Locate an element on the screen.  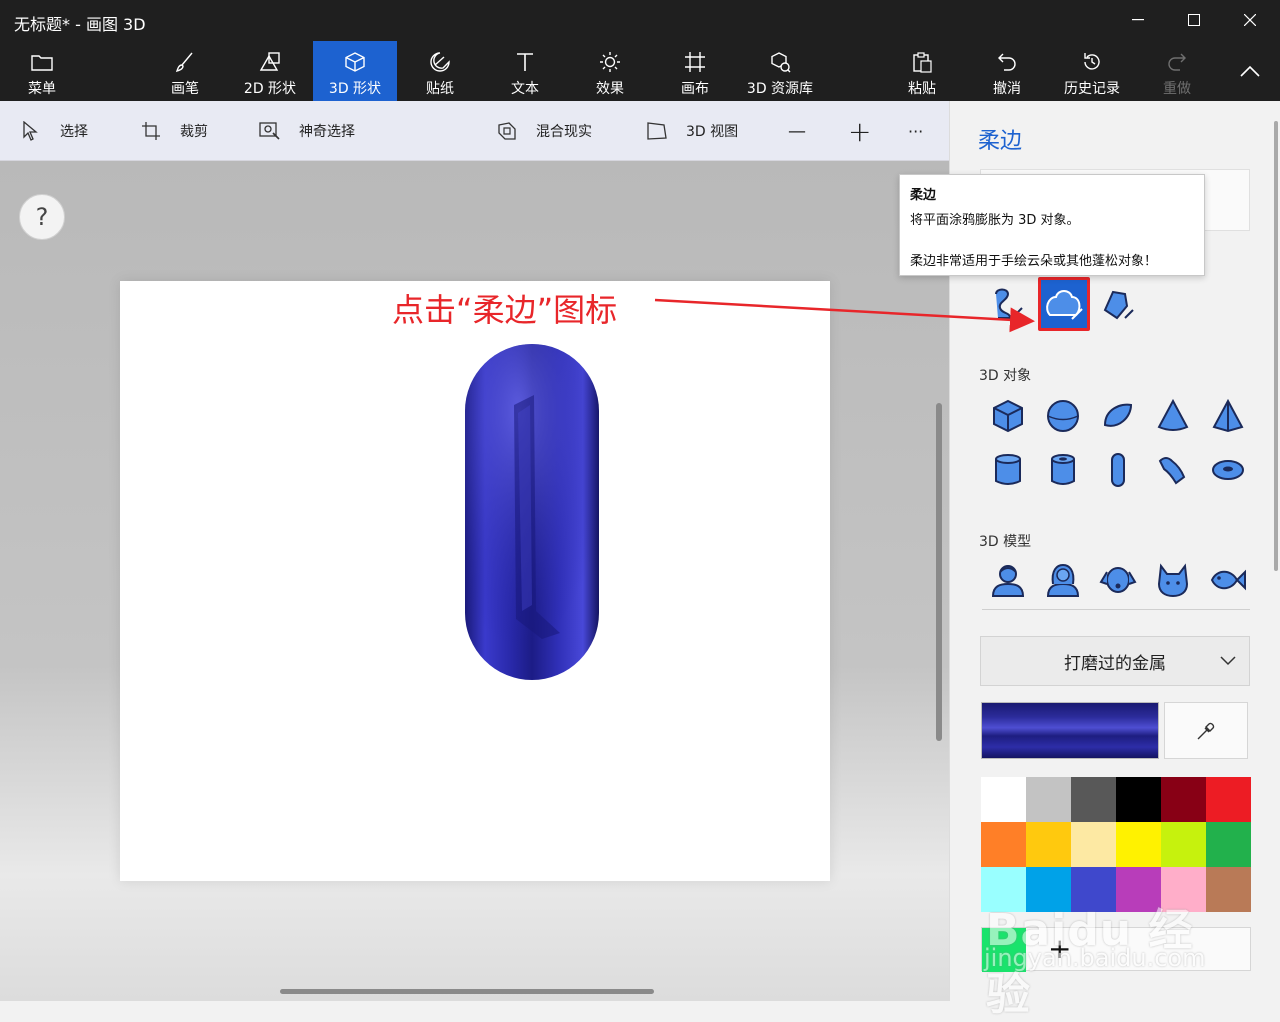
mixed-reality-tool: 混合现实 is located at coordinates (544, 131).